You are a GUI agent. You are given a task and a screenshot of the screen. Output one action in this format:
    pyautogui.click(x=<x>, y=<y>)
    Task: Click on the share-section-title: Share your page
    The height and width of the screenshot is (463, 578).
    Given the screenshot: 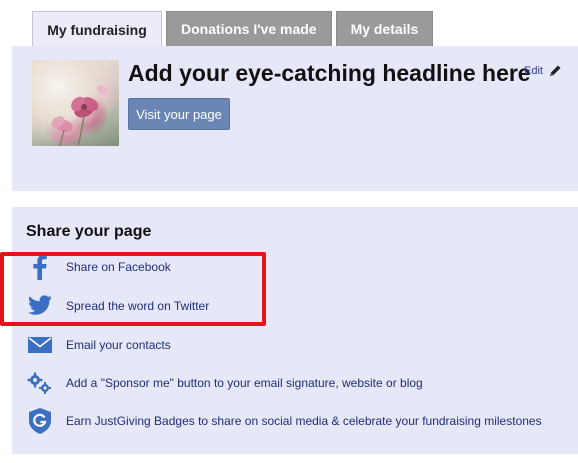 What is the action you would take?
    pyautogui.click(x=89, y=231)
    